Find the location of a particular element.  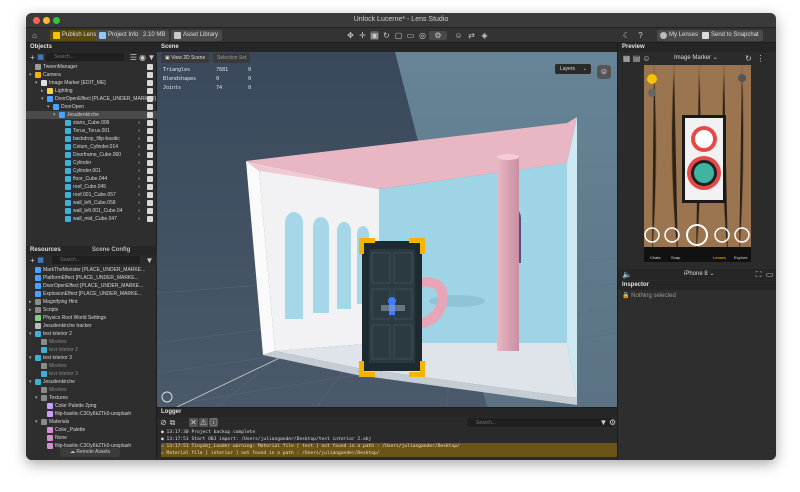

sound-icon: 🔈 is located at coordinates (627, 274).